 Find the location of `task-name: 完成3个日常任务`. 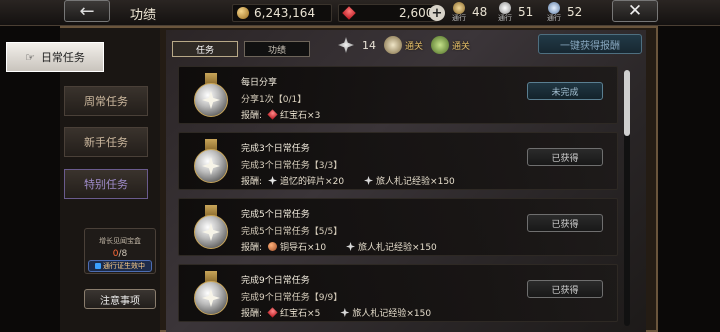

task-name: 完成3个日常任务 is located at coordinates (275, 149).